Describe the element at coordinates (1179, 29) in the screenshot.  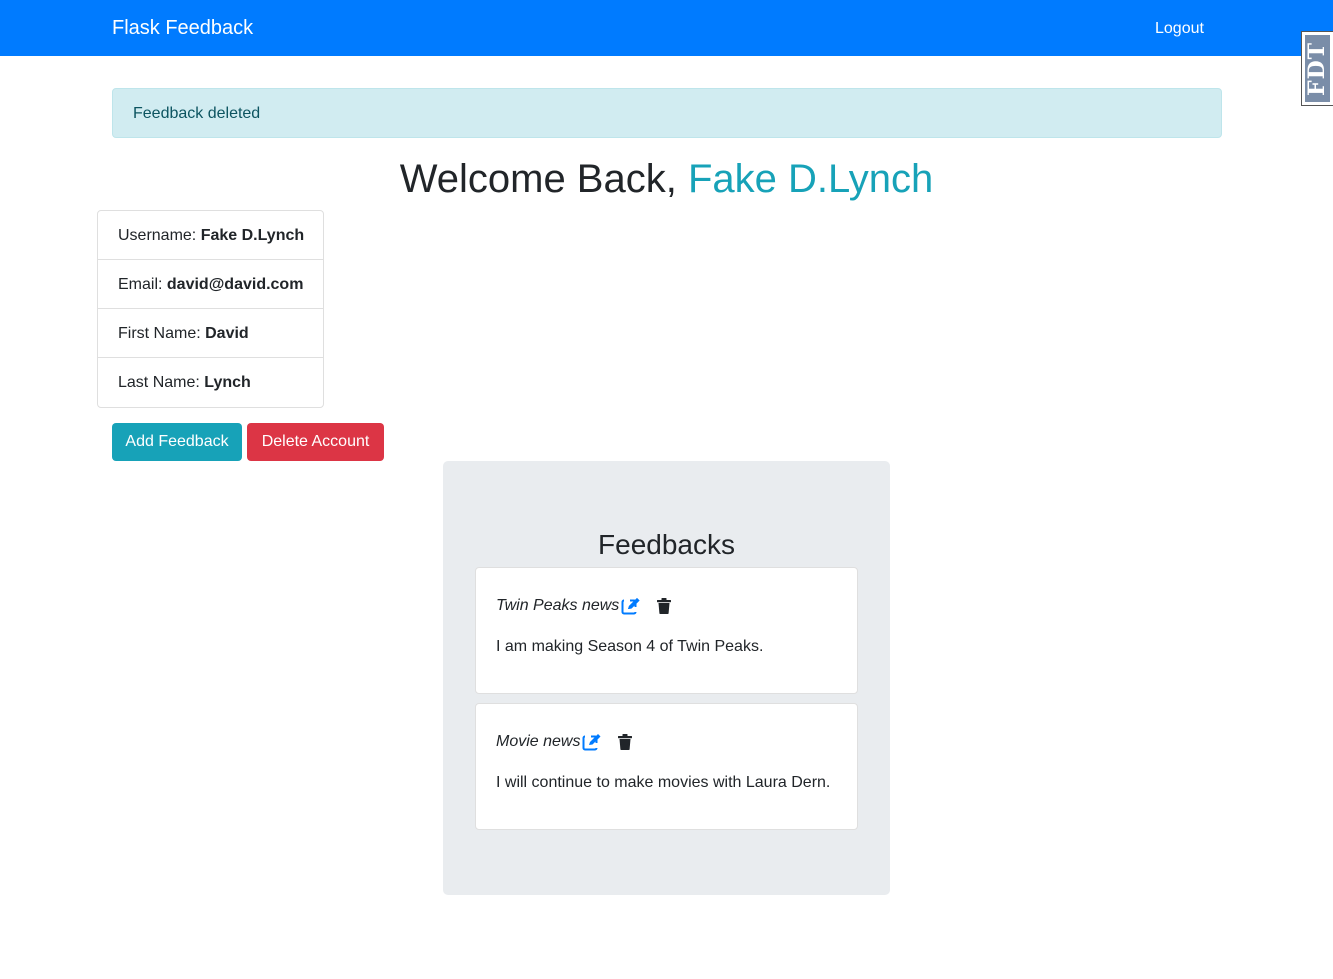
I see `logout-link: Logout` at that location.